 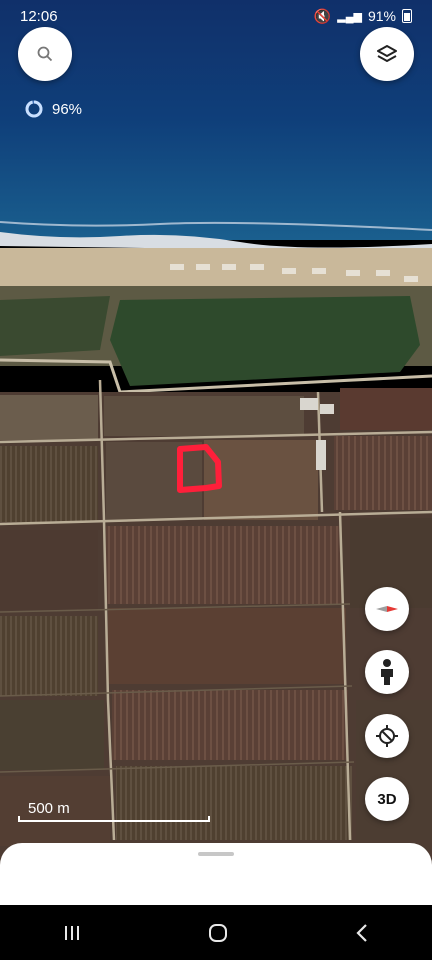 I want to click on 3d-label: 3D, so click(x=387, y=799).